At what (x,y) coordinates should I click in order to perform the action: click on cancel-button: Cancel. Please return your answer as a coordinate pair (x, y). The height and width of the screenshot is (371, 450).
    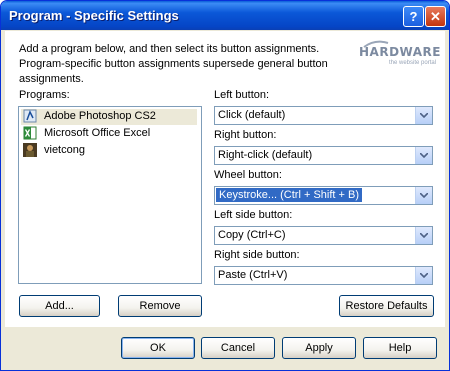
    Looking at the image, I should click on (238, 348).